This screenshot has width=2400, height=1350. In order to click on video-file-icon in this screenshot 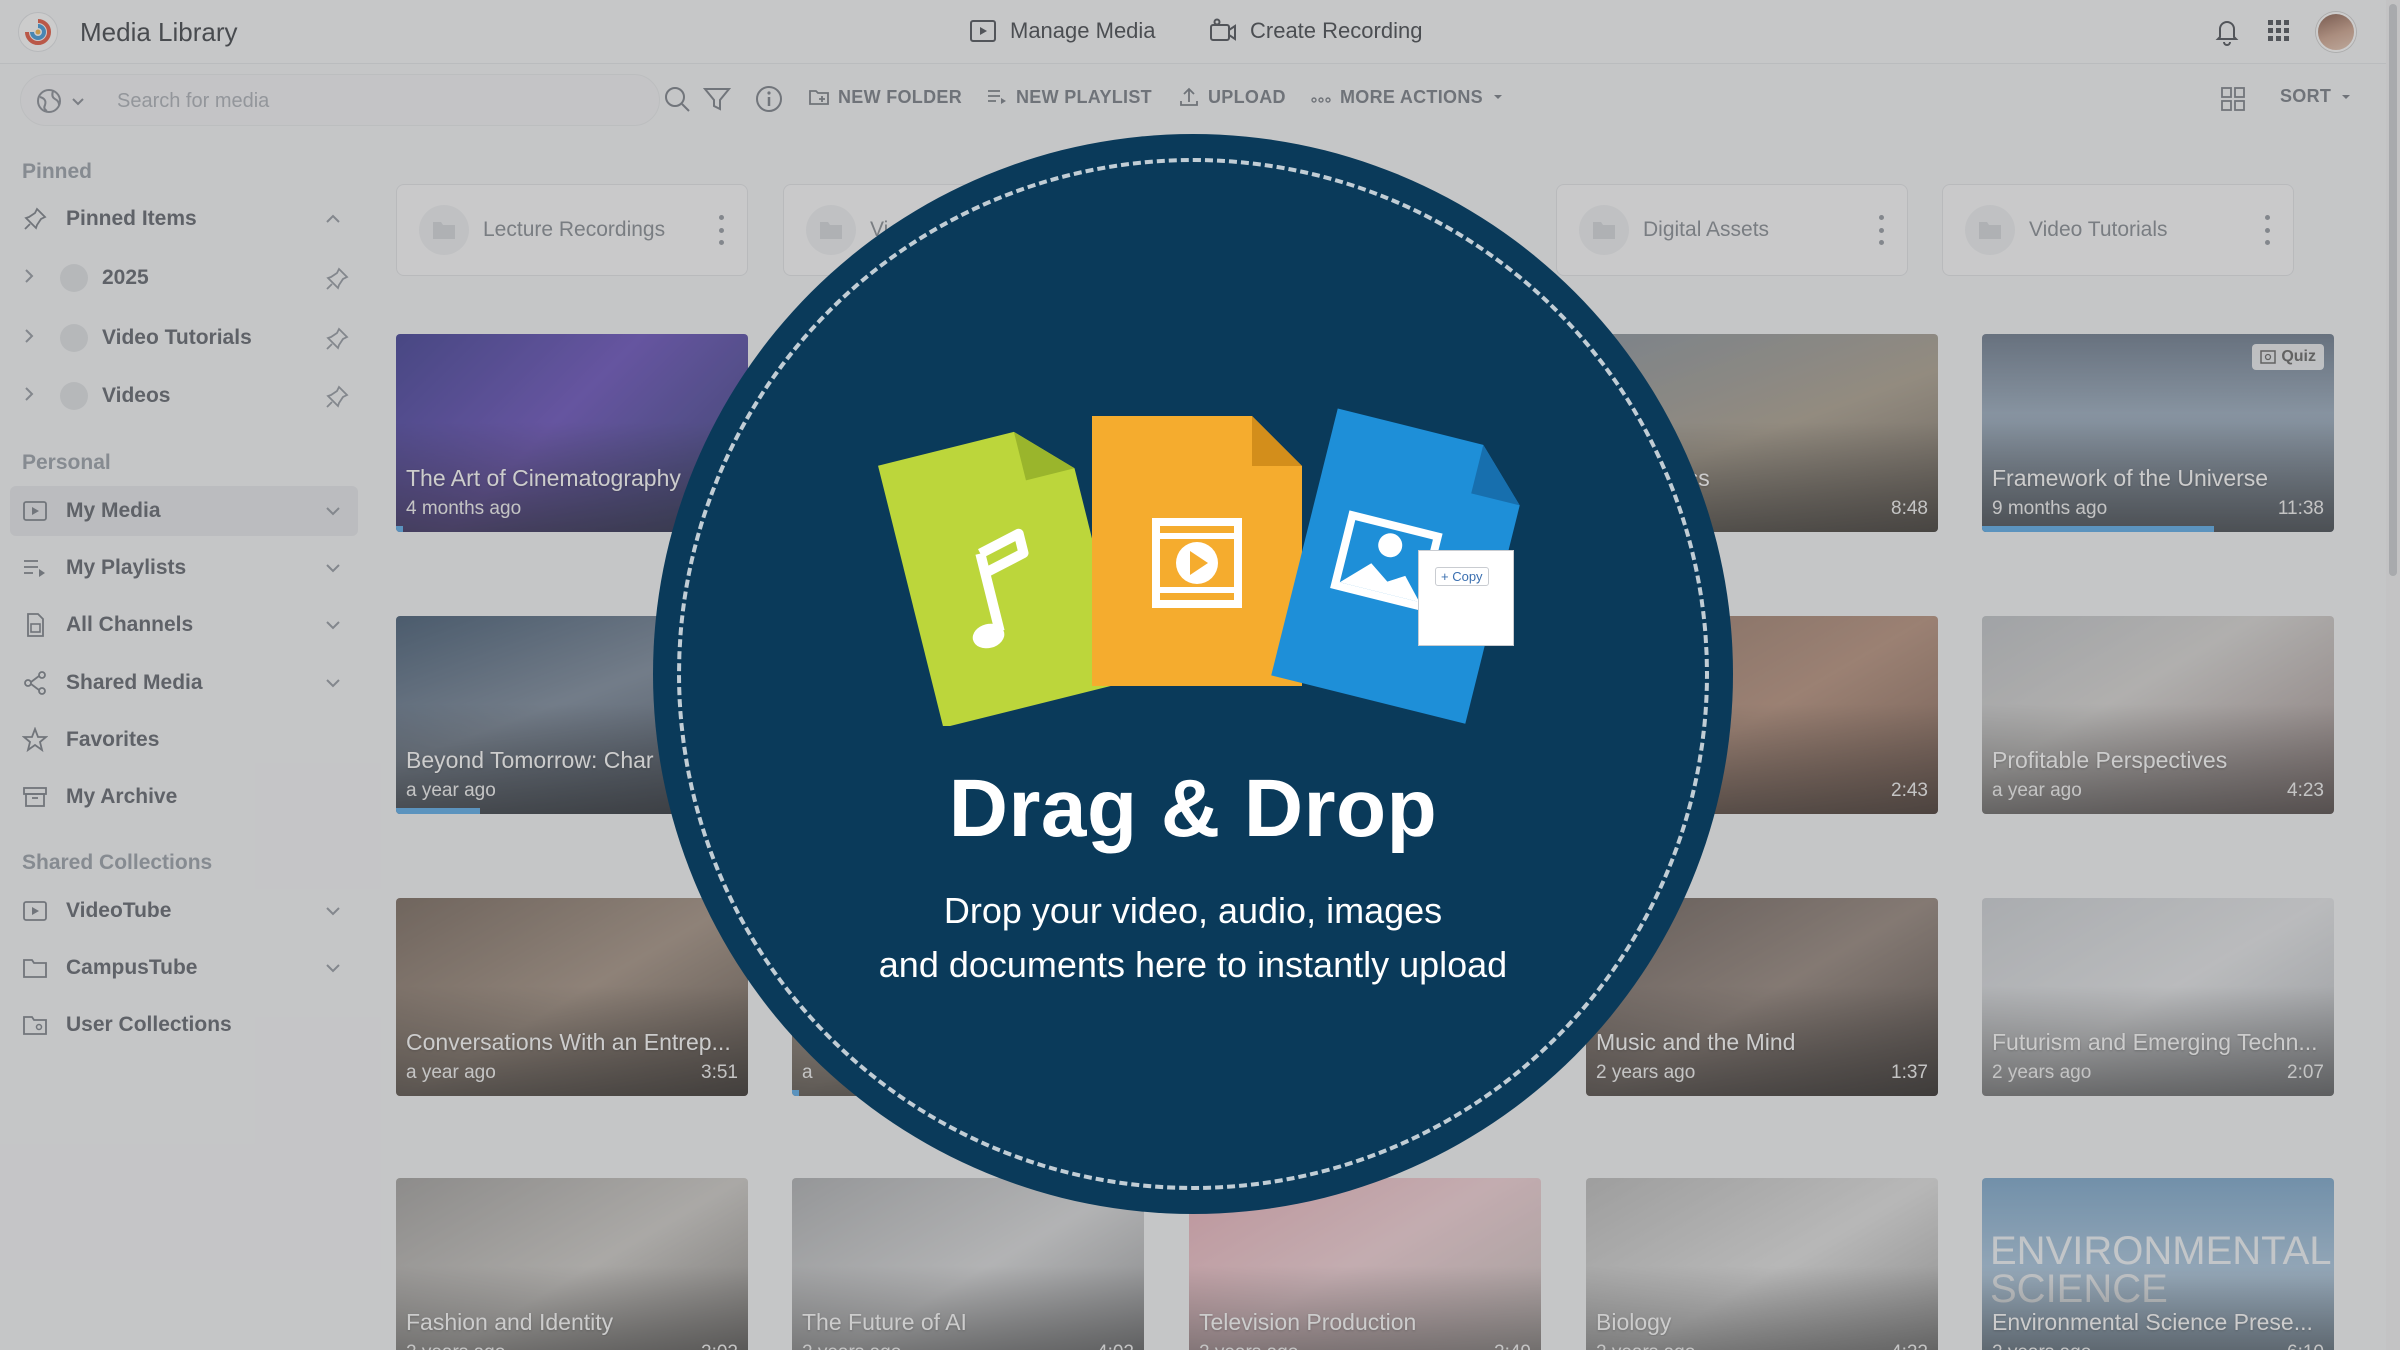, I will do `click(1197, 551)`.